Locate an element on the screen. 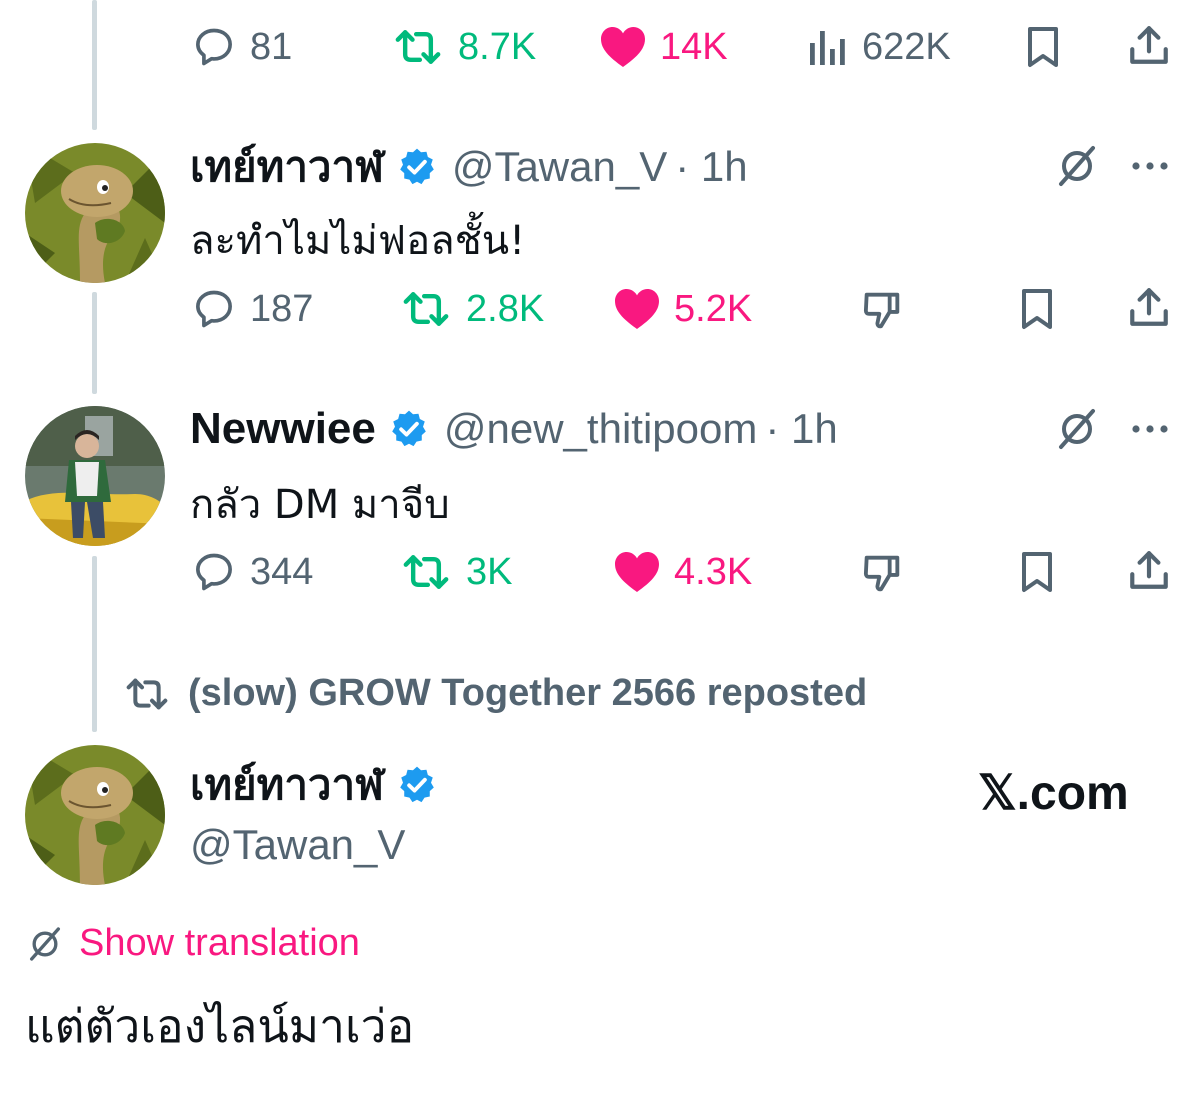 This screenshot has height=1109, width=1200. like-count: 14K is located at coordinates (694, 46).